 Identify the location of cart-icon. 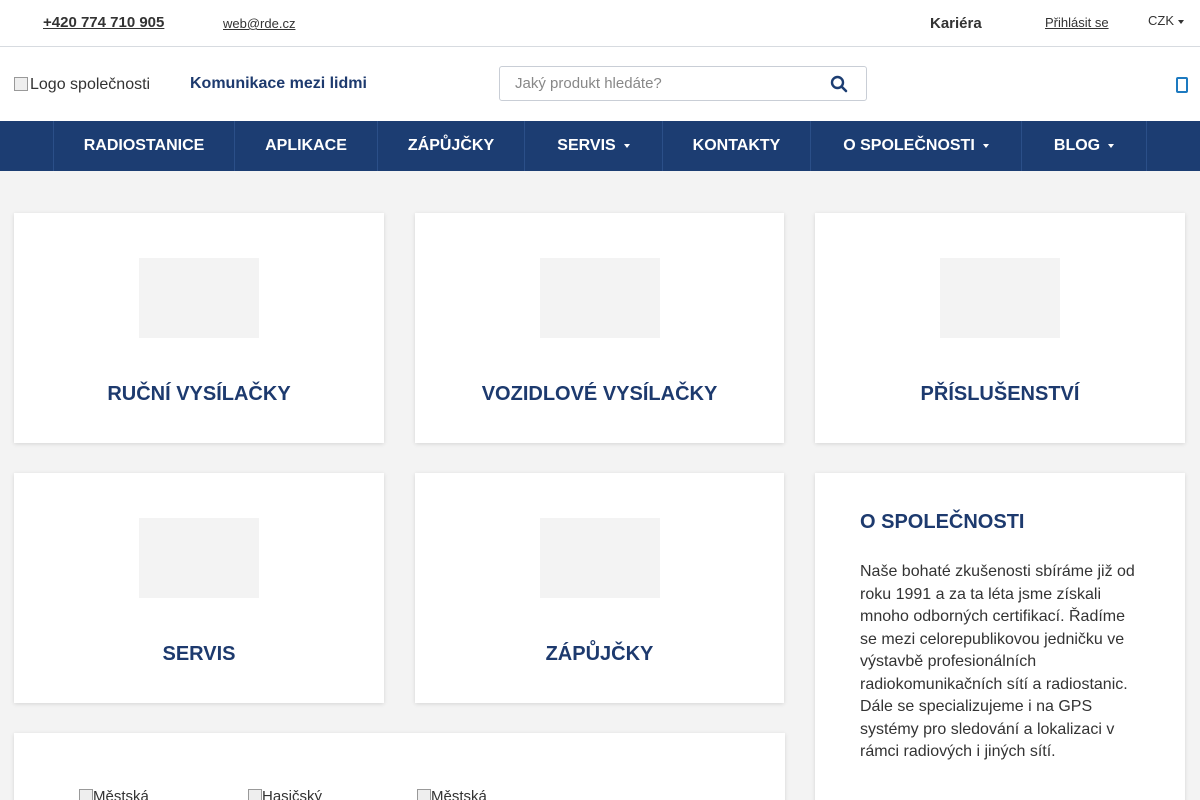
(1182, 85).